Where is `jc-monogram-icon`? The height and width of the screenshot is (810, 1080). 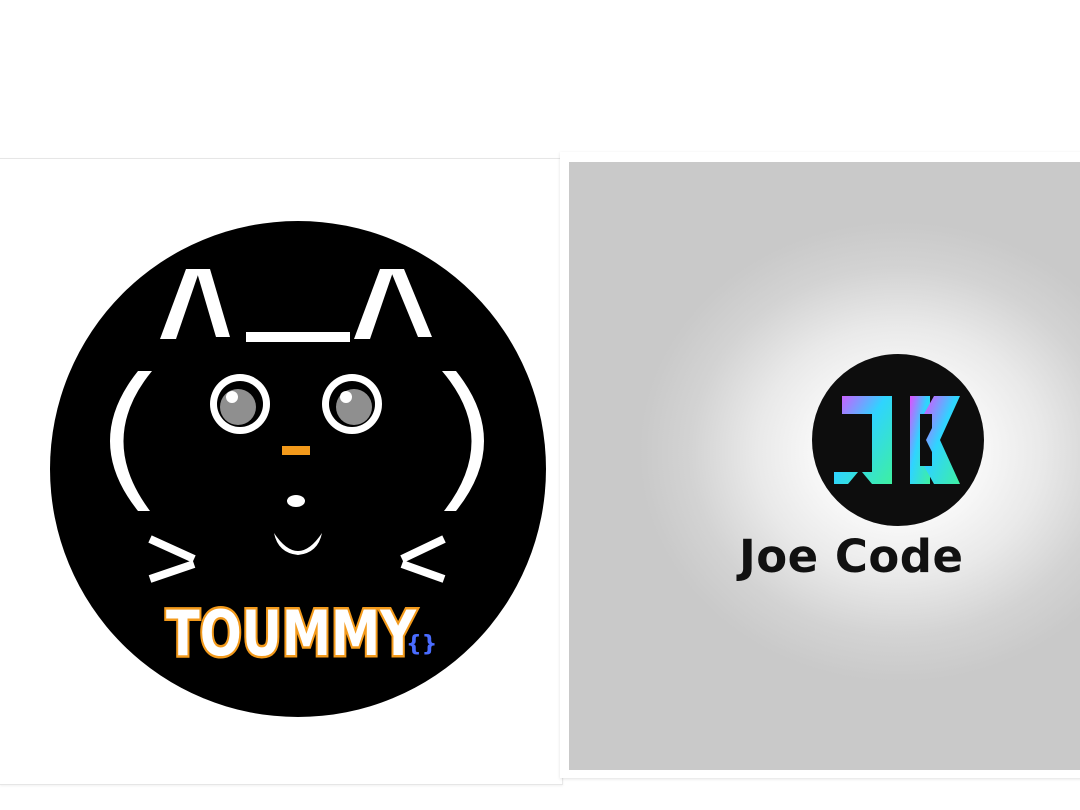 jc-monogram-icon is located at coordinates (898, 440).